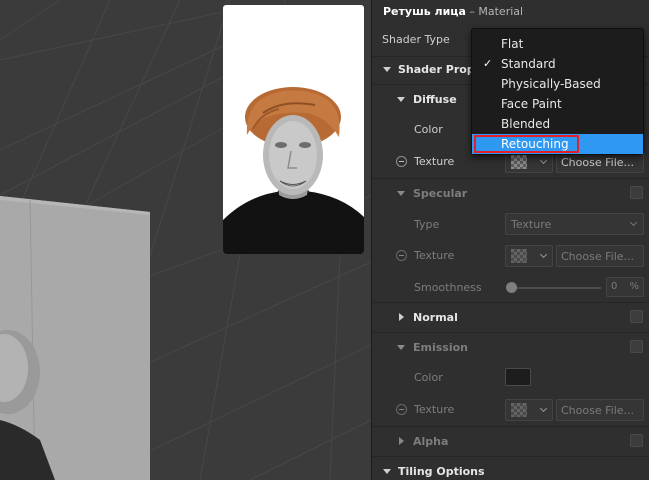  I want to click on shader-option-blended: Blended, so click(557, 124).